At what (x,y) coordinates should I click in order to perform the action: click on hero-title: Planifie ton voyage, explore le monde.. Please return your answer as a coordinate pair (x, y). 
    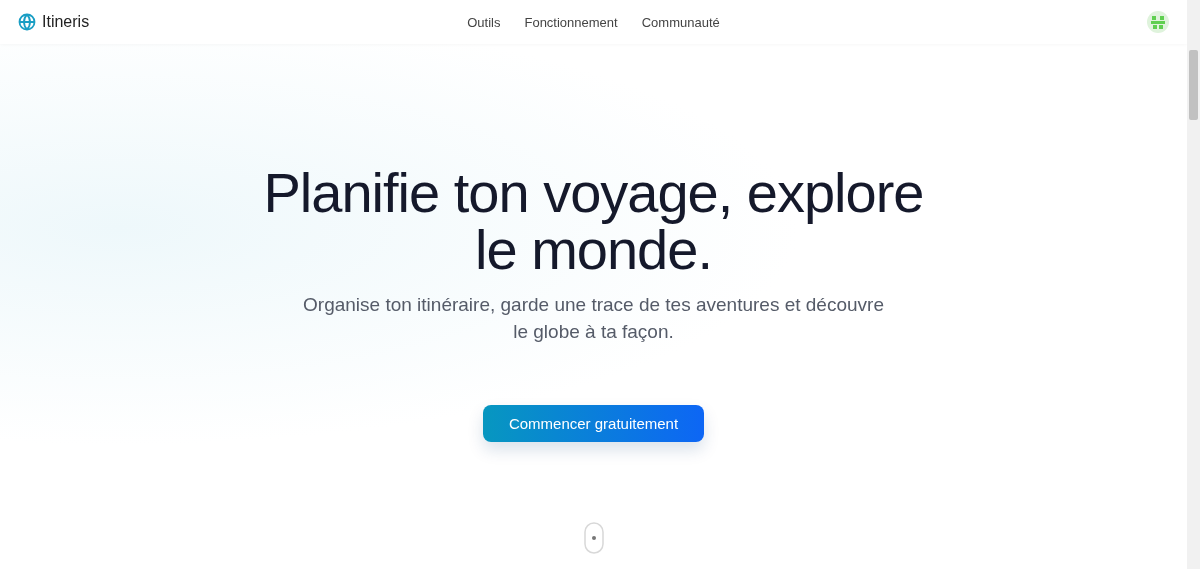
    Looking at the image, I should click on (593, 221).